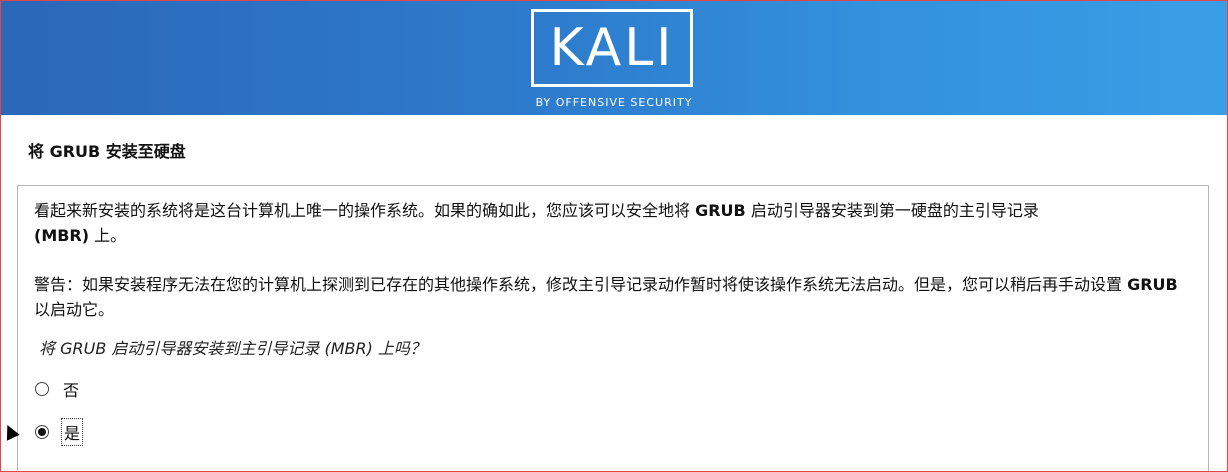 Image resolution: width=1228 pixels, height=472 pixels. Describe the element at coordinates (108, 235) in the screenshot. I see `description-text: 上。` at that location.